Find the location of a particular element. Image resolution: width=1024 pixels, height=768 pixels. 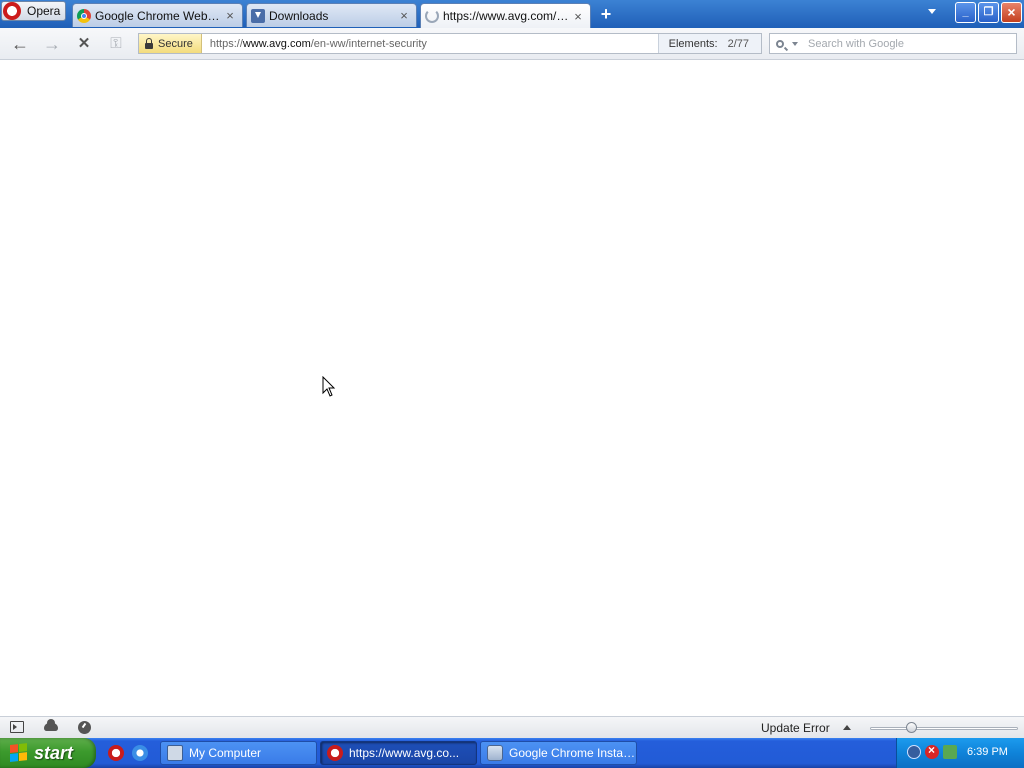

network-tray-icon is located at coordinates (914, 752).